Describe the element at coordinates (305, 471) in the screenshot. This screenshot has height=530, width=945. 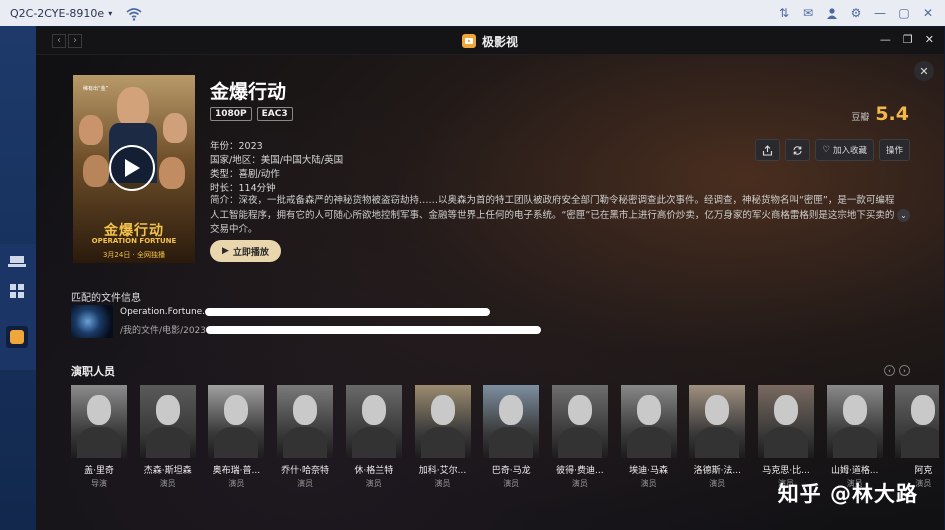
I see `cast-name: 乔什·哈奈特` at that location.